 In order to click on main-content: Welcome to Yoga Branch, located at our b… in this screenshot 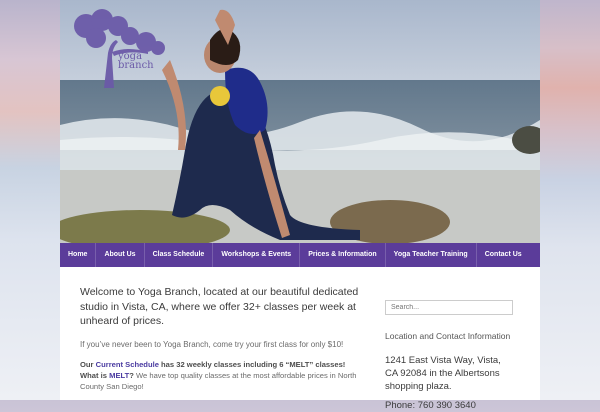, I will do `click(221, 338)`.